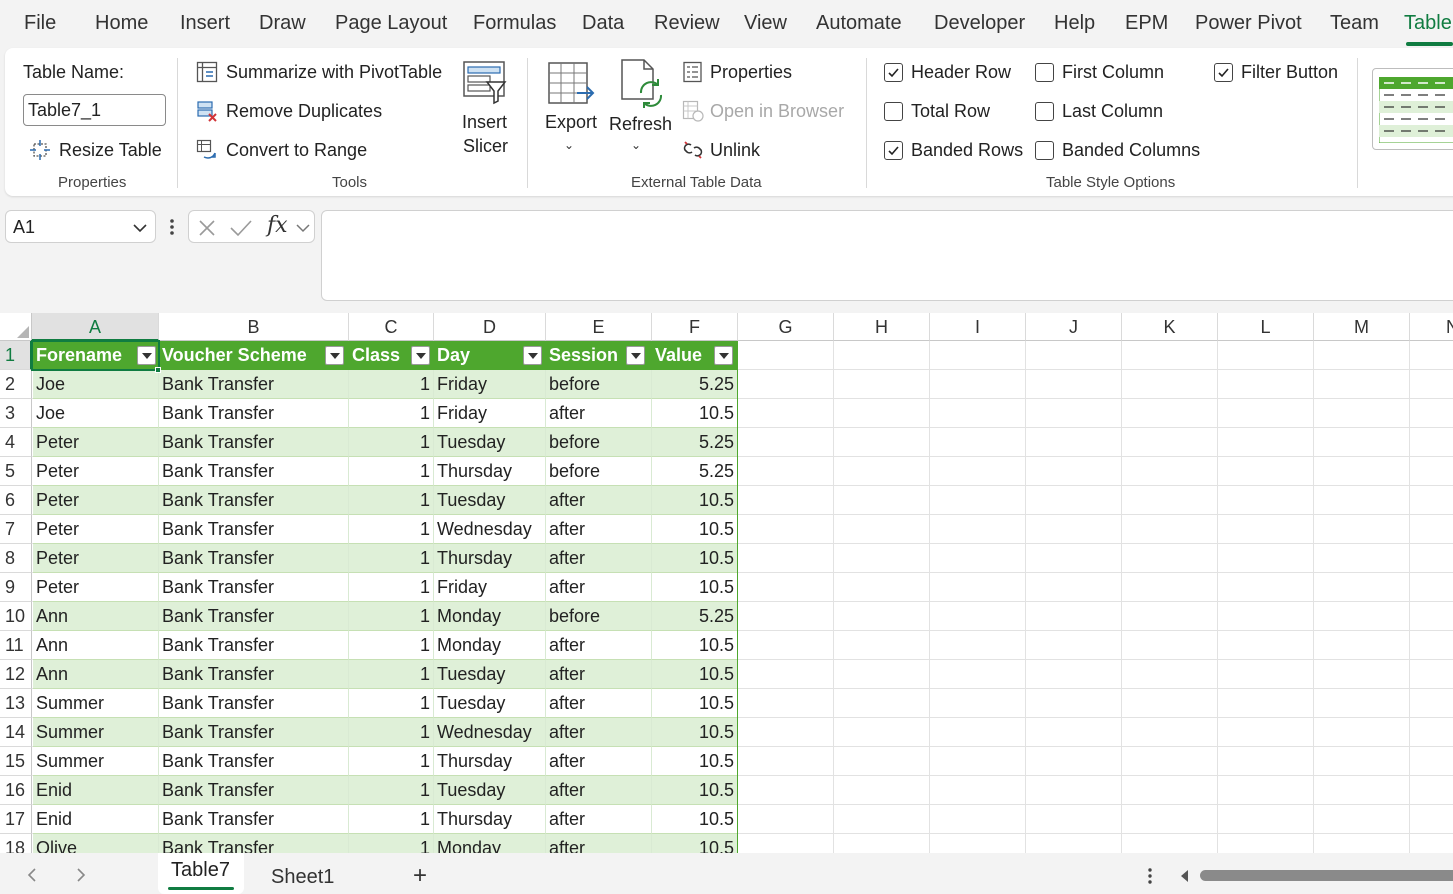 The width and height of the screenshot is (1453, 894). Describe the element at coordinates (765, 23) in the screenshot. I see `menu-tab-view: View` at that location.